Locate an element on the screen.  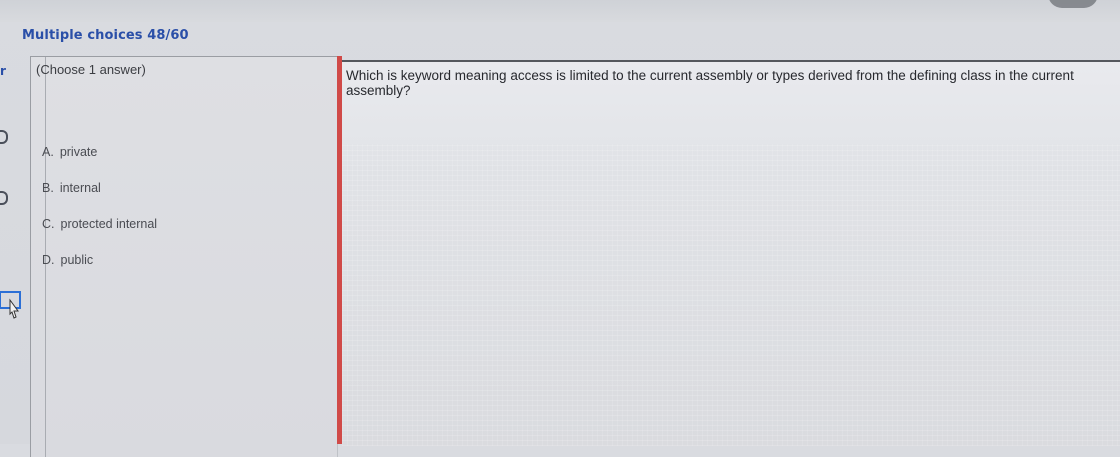
option-letter: A. is located at coordinates (48, 152).